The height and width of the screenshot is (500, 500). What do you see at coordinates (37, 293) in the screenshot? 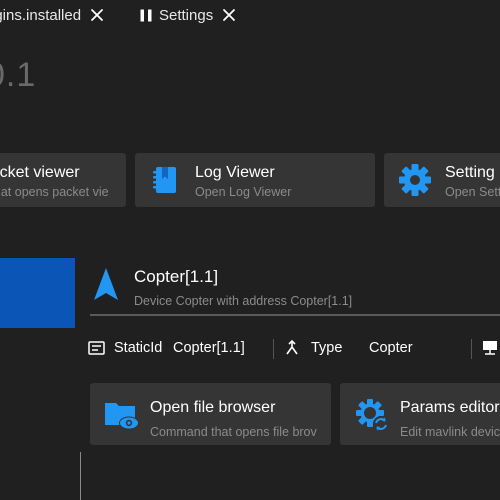
I see `device-selection-block` at bounding box center [37, 293].